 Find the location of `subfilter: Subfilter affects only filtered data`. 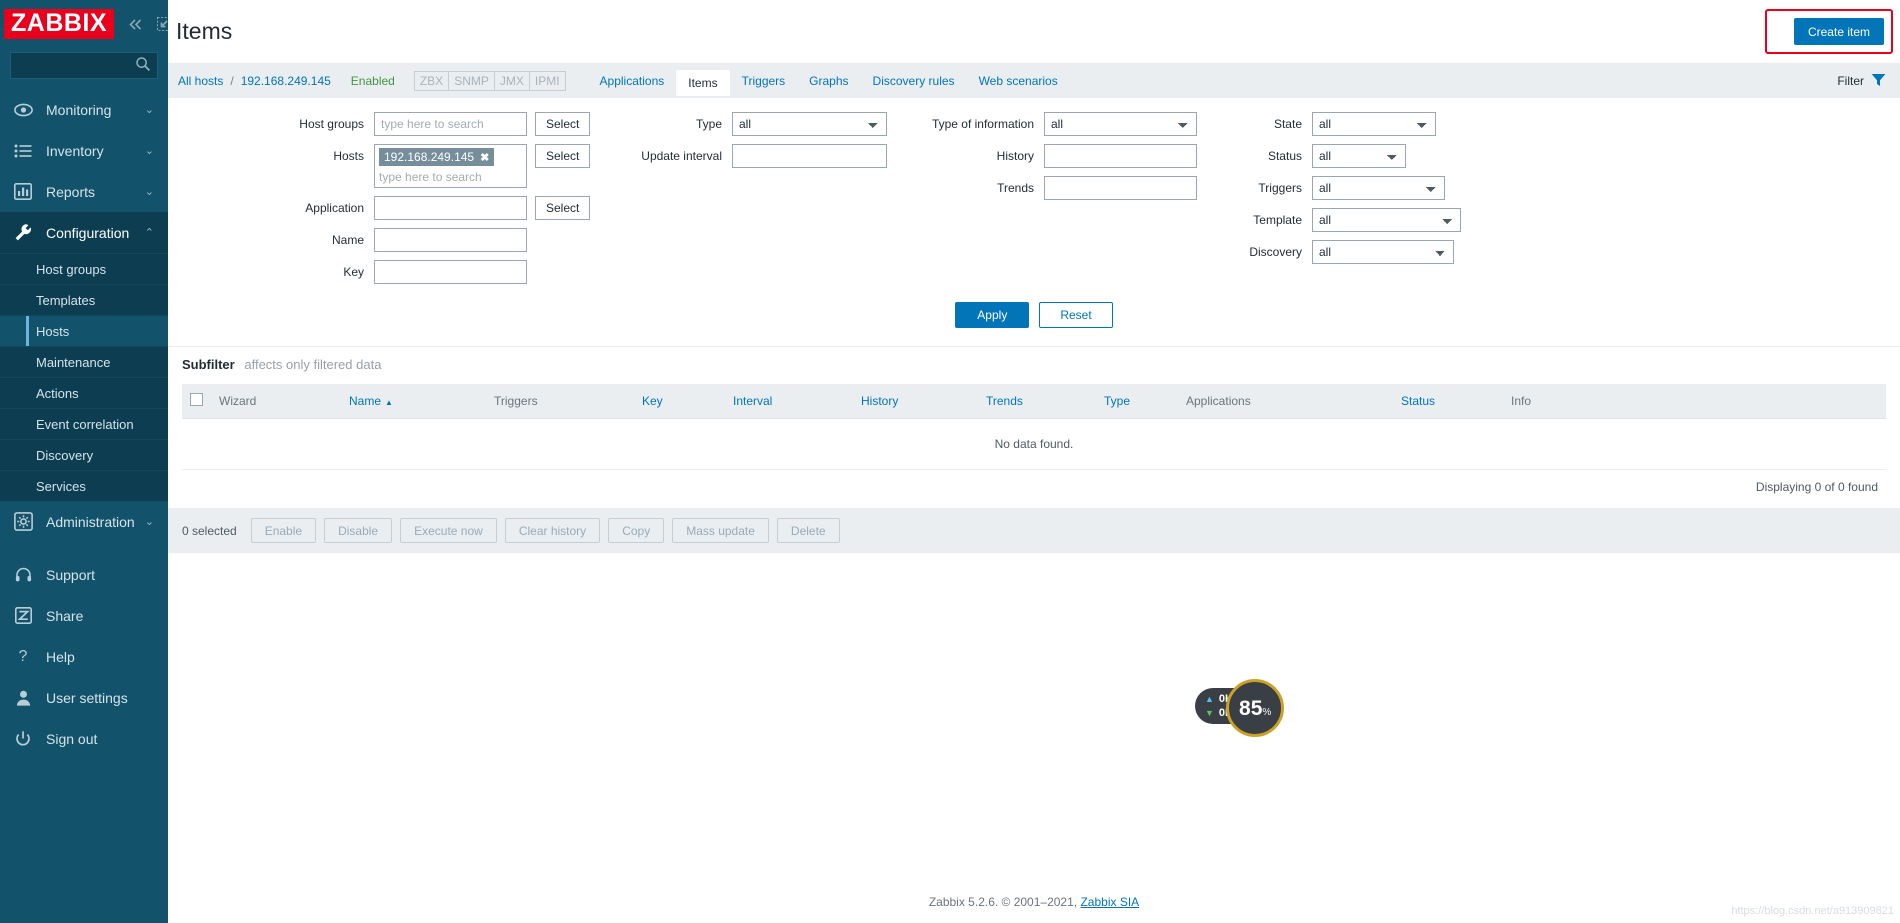

subfilter: Subfilter affects only filtered data is located at coordinates (1034, 365).